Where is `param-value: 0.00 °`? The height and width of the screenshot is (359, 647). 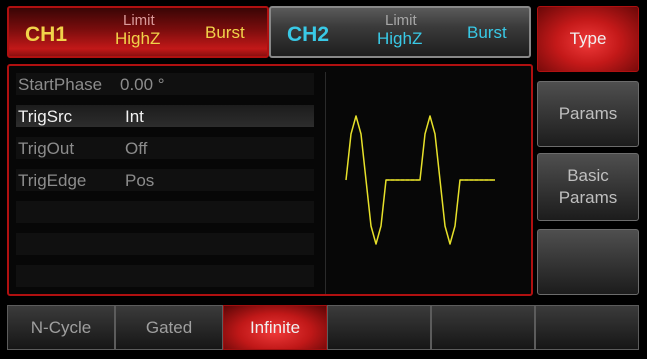
param-value: 0.00 ° is located at coordinates (142, 84).